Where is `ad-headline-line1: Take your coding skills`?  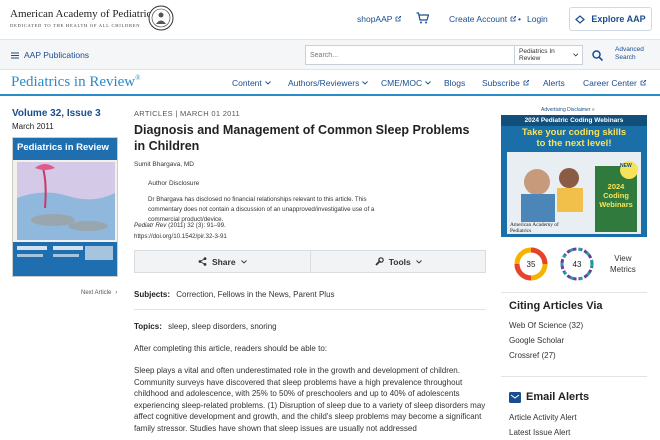 ad-headline-line1: Take your coding skills is located at coordinates (574, 132).